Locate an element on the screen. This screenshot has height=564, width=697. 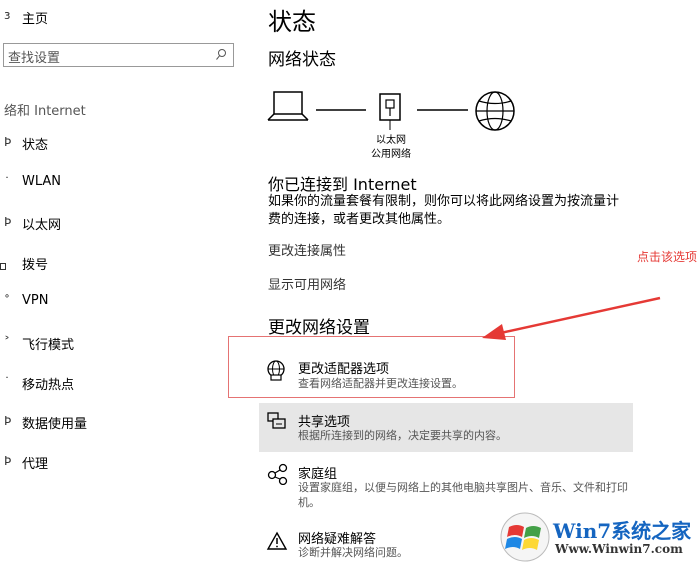
ethernet-port-icon is located at coordinates (390, 111).